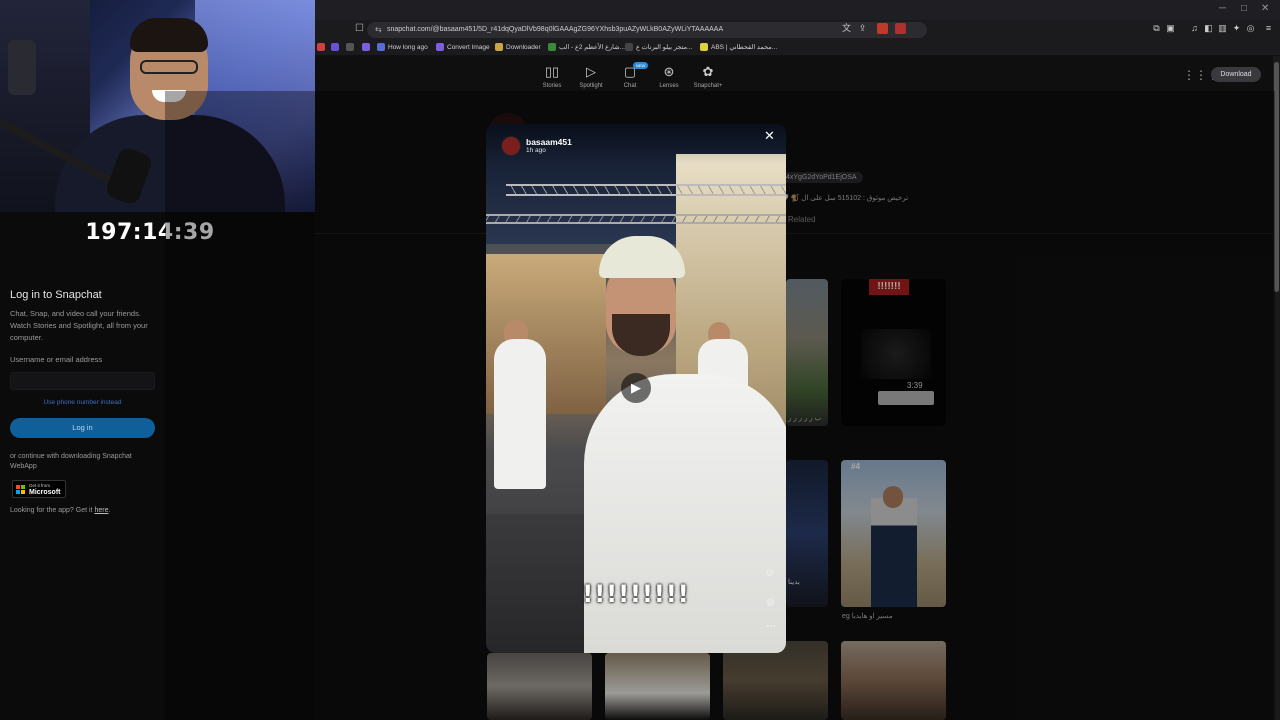  What do you see at coordinates (82, 381) in the screenshot?
I see `username-input` at bounding box center [82, 381].